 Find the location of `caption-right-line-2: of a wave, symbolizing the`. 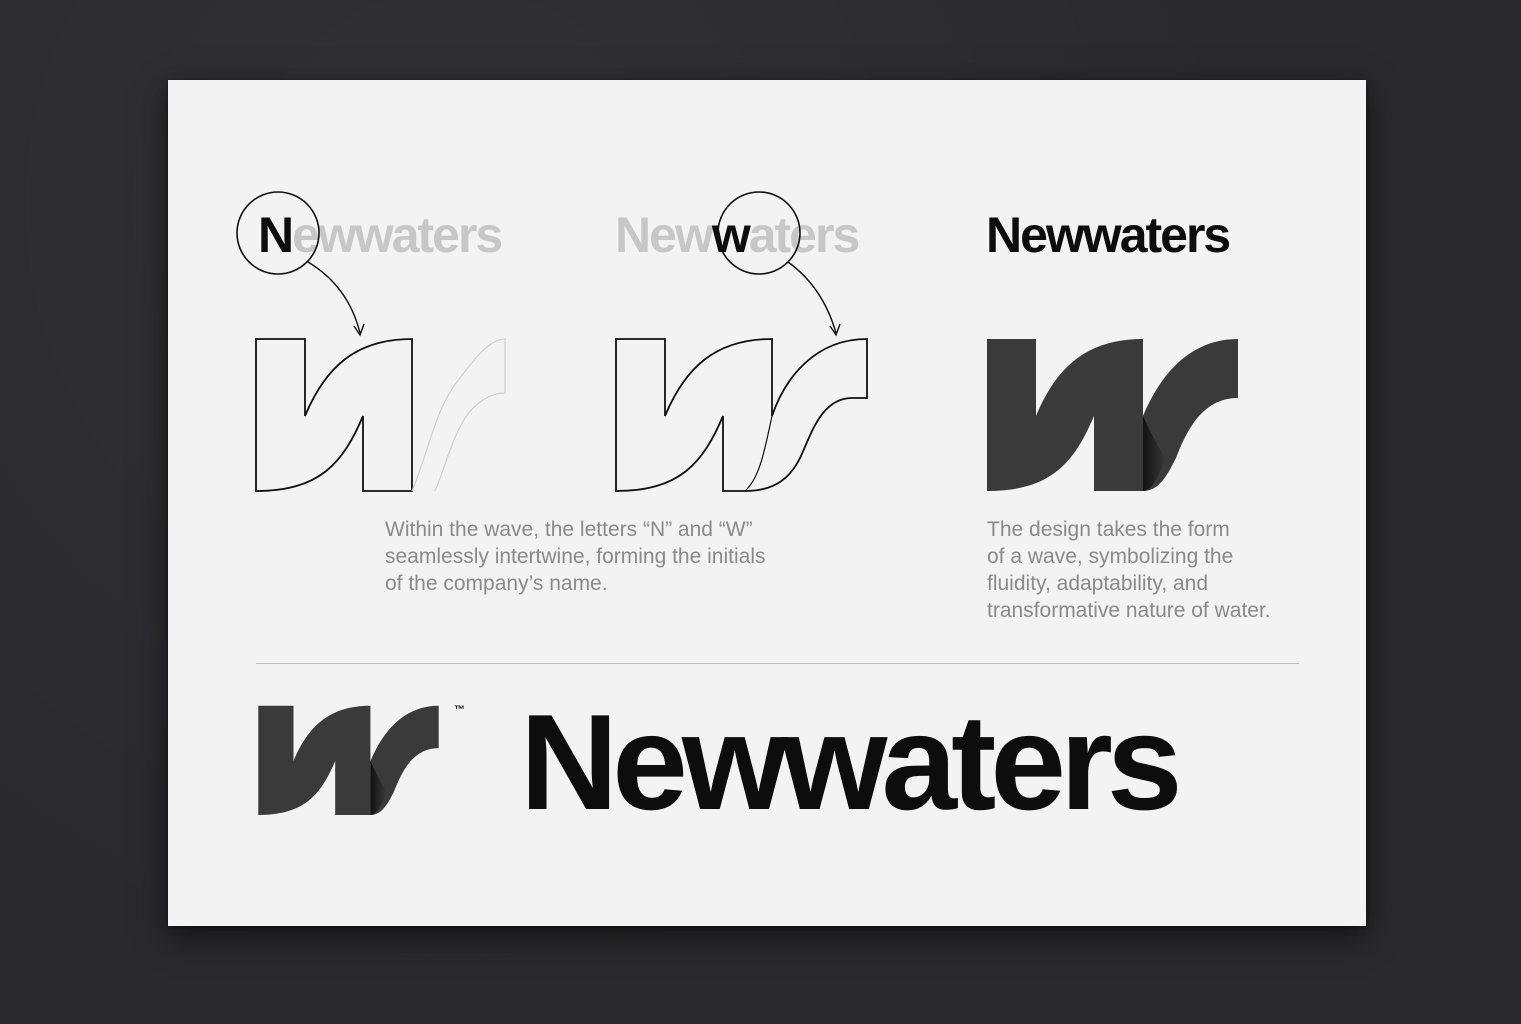

caption-right-line-2: of a wave, symbolizing the is located at coordinates (1110, 556).